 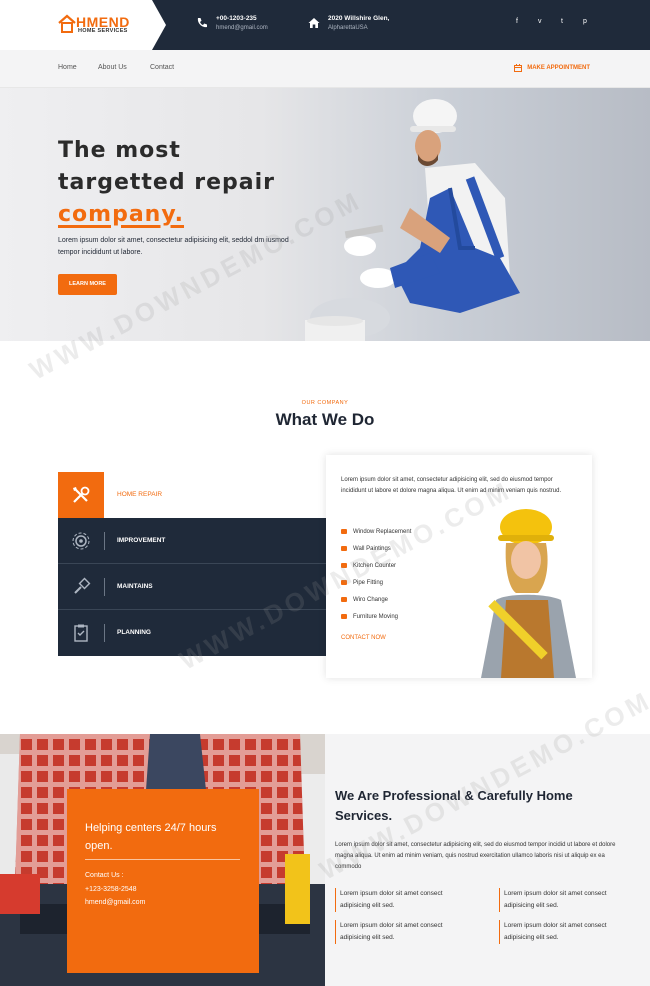 I want to click on hero-heading-line-2: targetted repair, so click(x=166, y=182).